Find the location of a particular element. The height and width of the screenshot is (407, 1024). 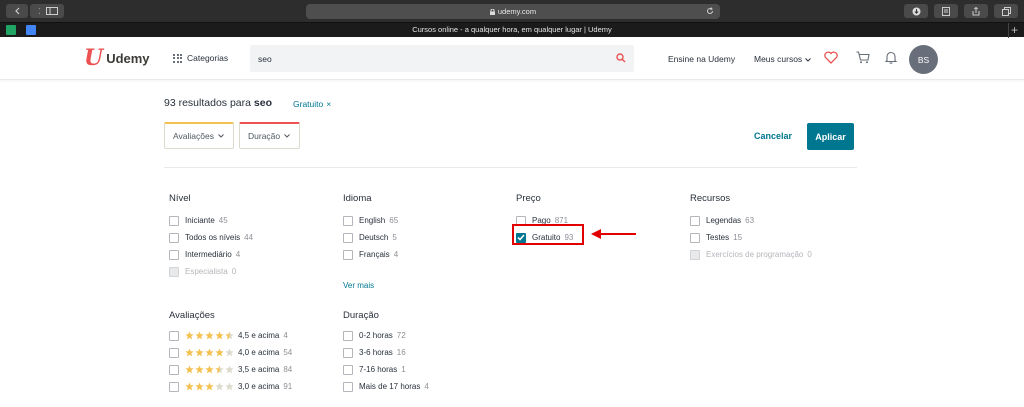

duration-dropdown: Duração is located at coordinates (269, 135).